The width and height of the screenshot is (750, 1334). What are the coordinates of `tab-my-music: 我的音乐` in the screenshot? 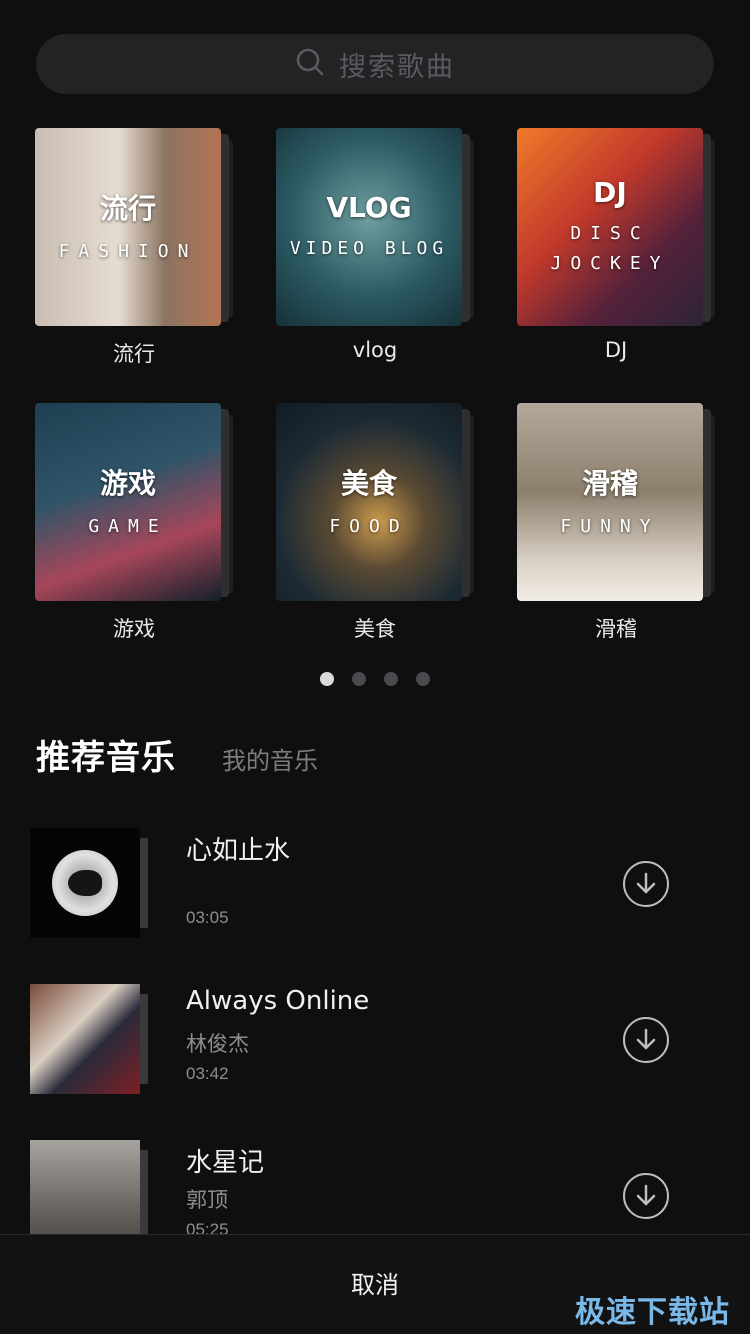 It's located at (270, 758).